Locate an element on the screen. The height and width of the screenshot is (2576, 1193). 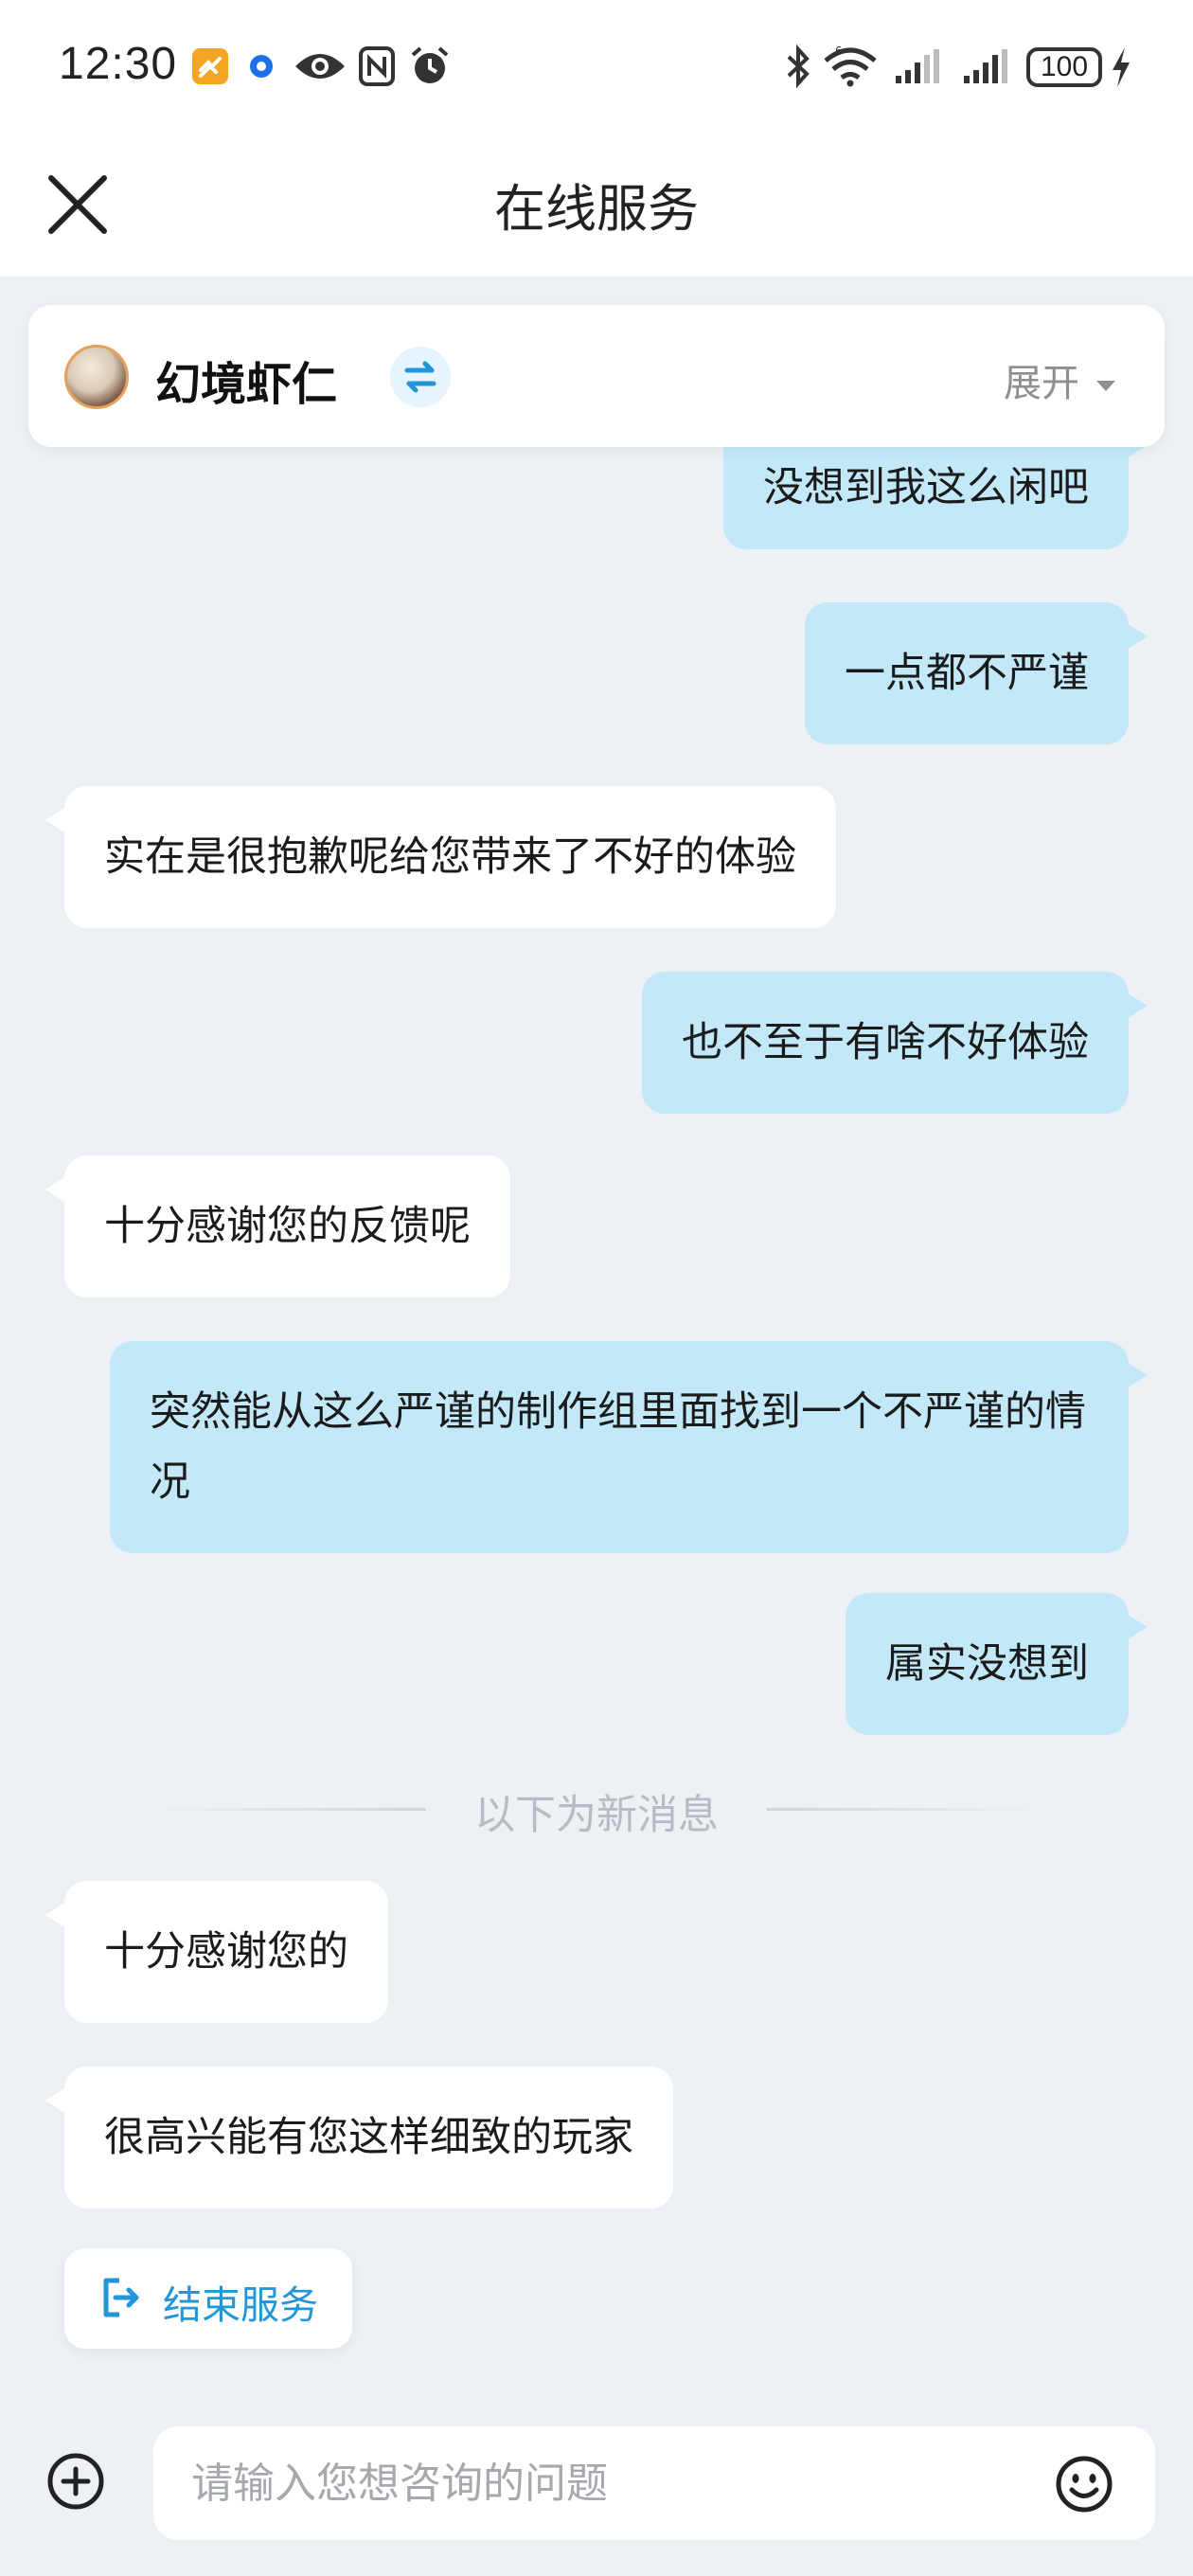
agent-info-card: 幻境虾仁 展开 is located at coordinates (596, 376).